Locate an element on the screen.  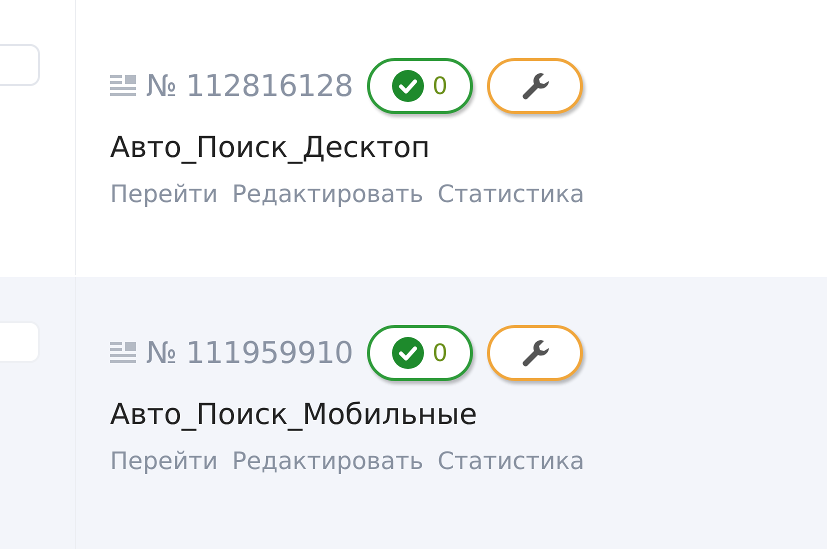
campaign-number: № 111959910 is located at coordinates (250, 353).